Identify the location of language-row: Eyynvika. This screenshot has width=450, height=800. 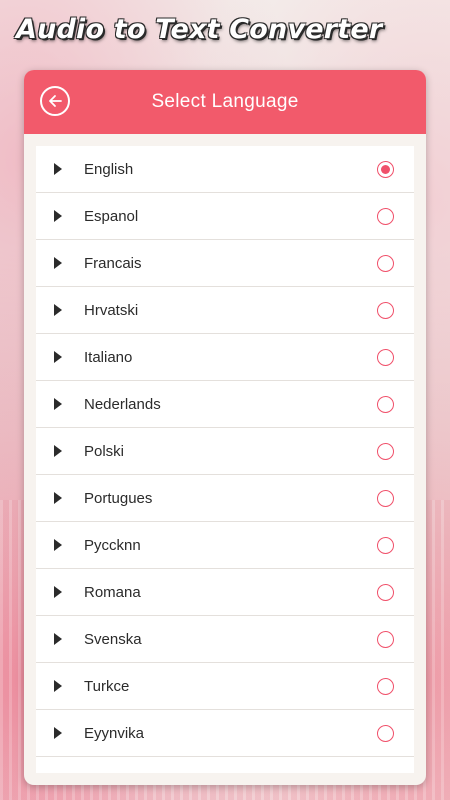
(225, 733).